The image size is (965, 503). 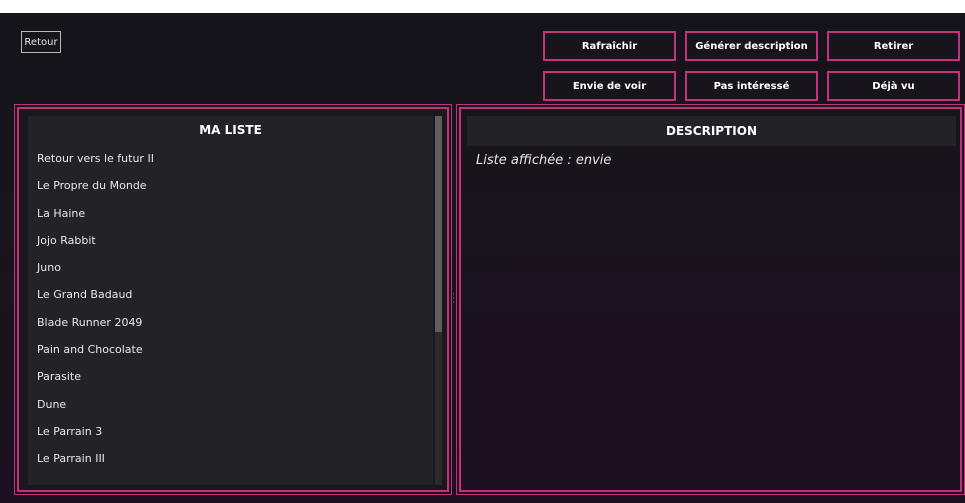 I want to click on list-item: Jojo Rabbit, so click(x=230, y=240).